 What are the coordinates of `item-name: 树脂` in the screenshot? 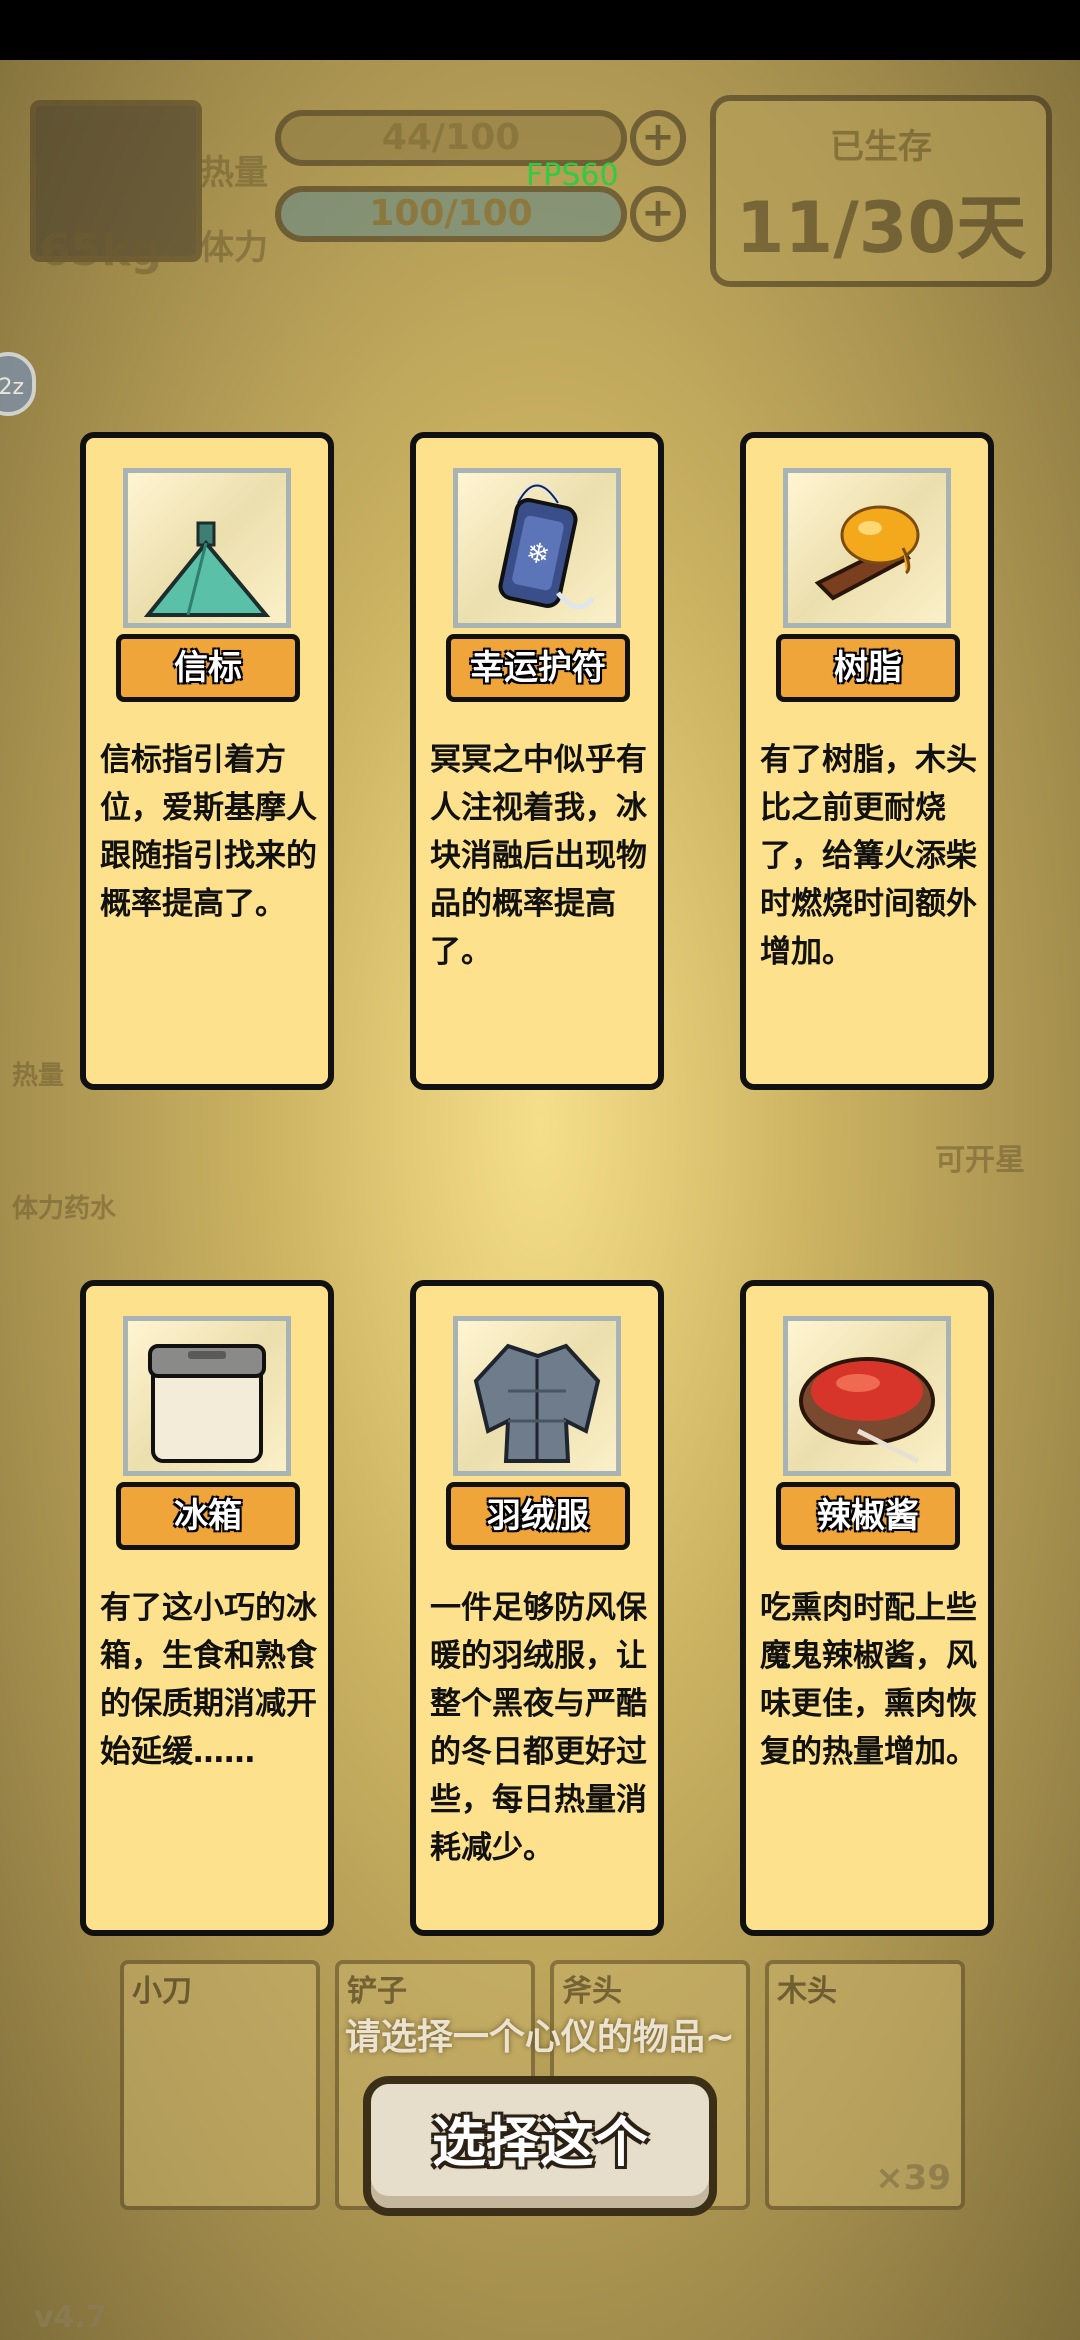 It's located at (868, 668).